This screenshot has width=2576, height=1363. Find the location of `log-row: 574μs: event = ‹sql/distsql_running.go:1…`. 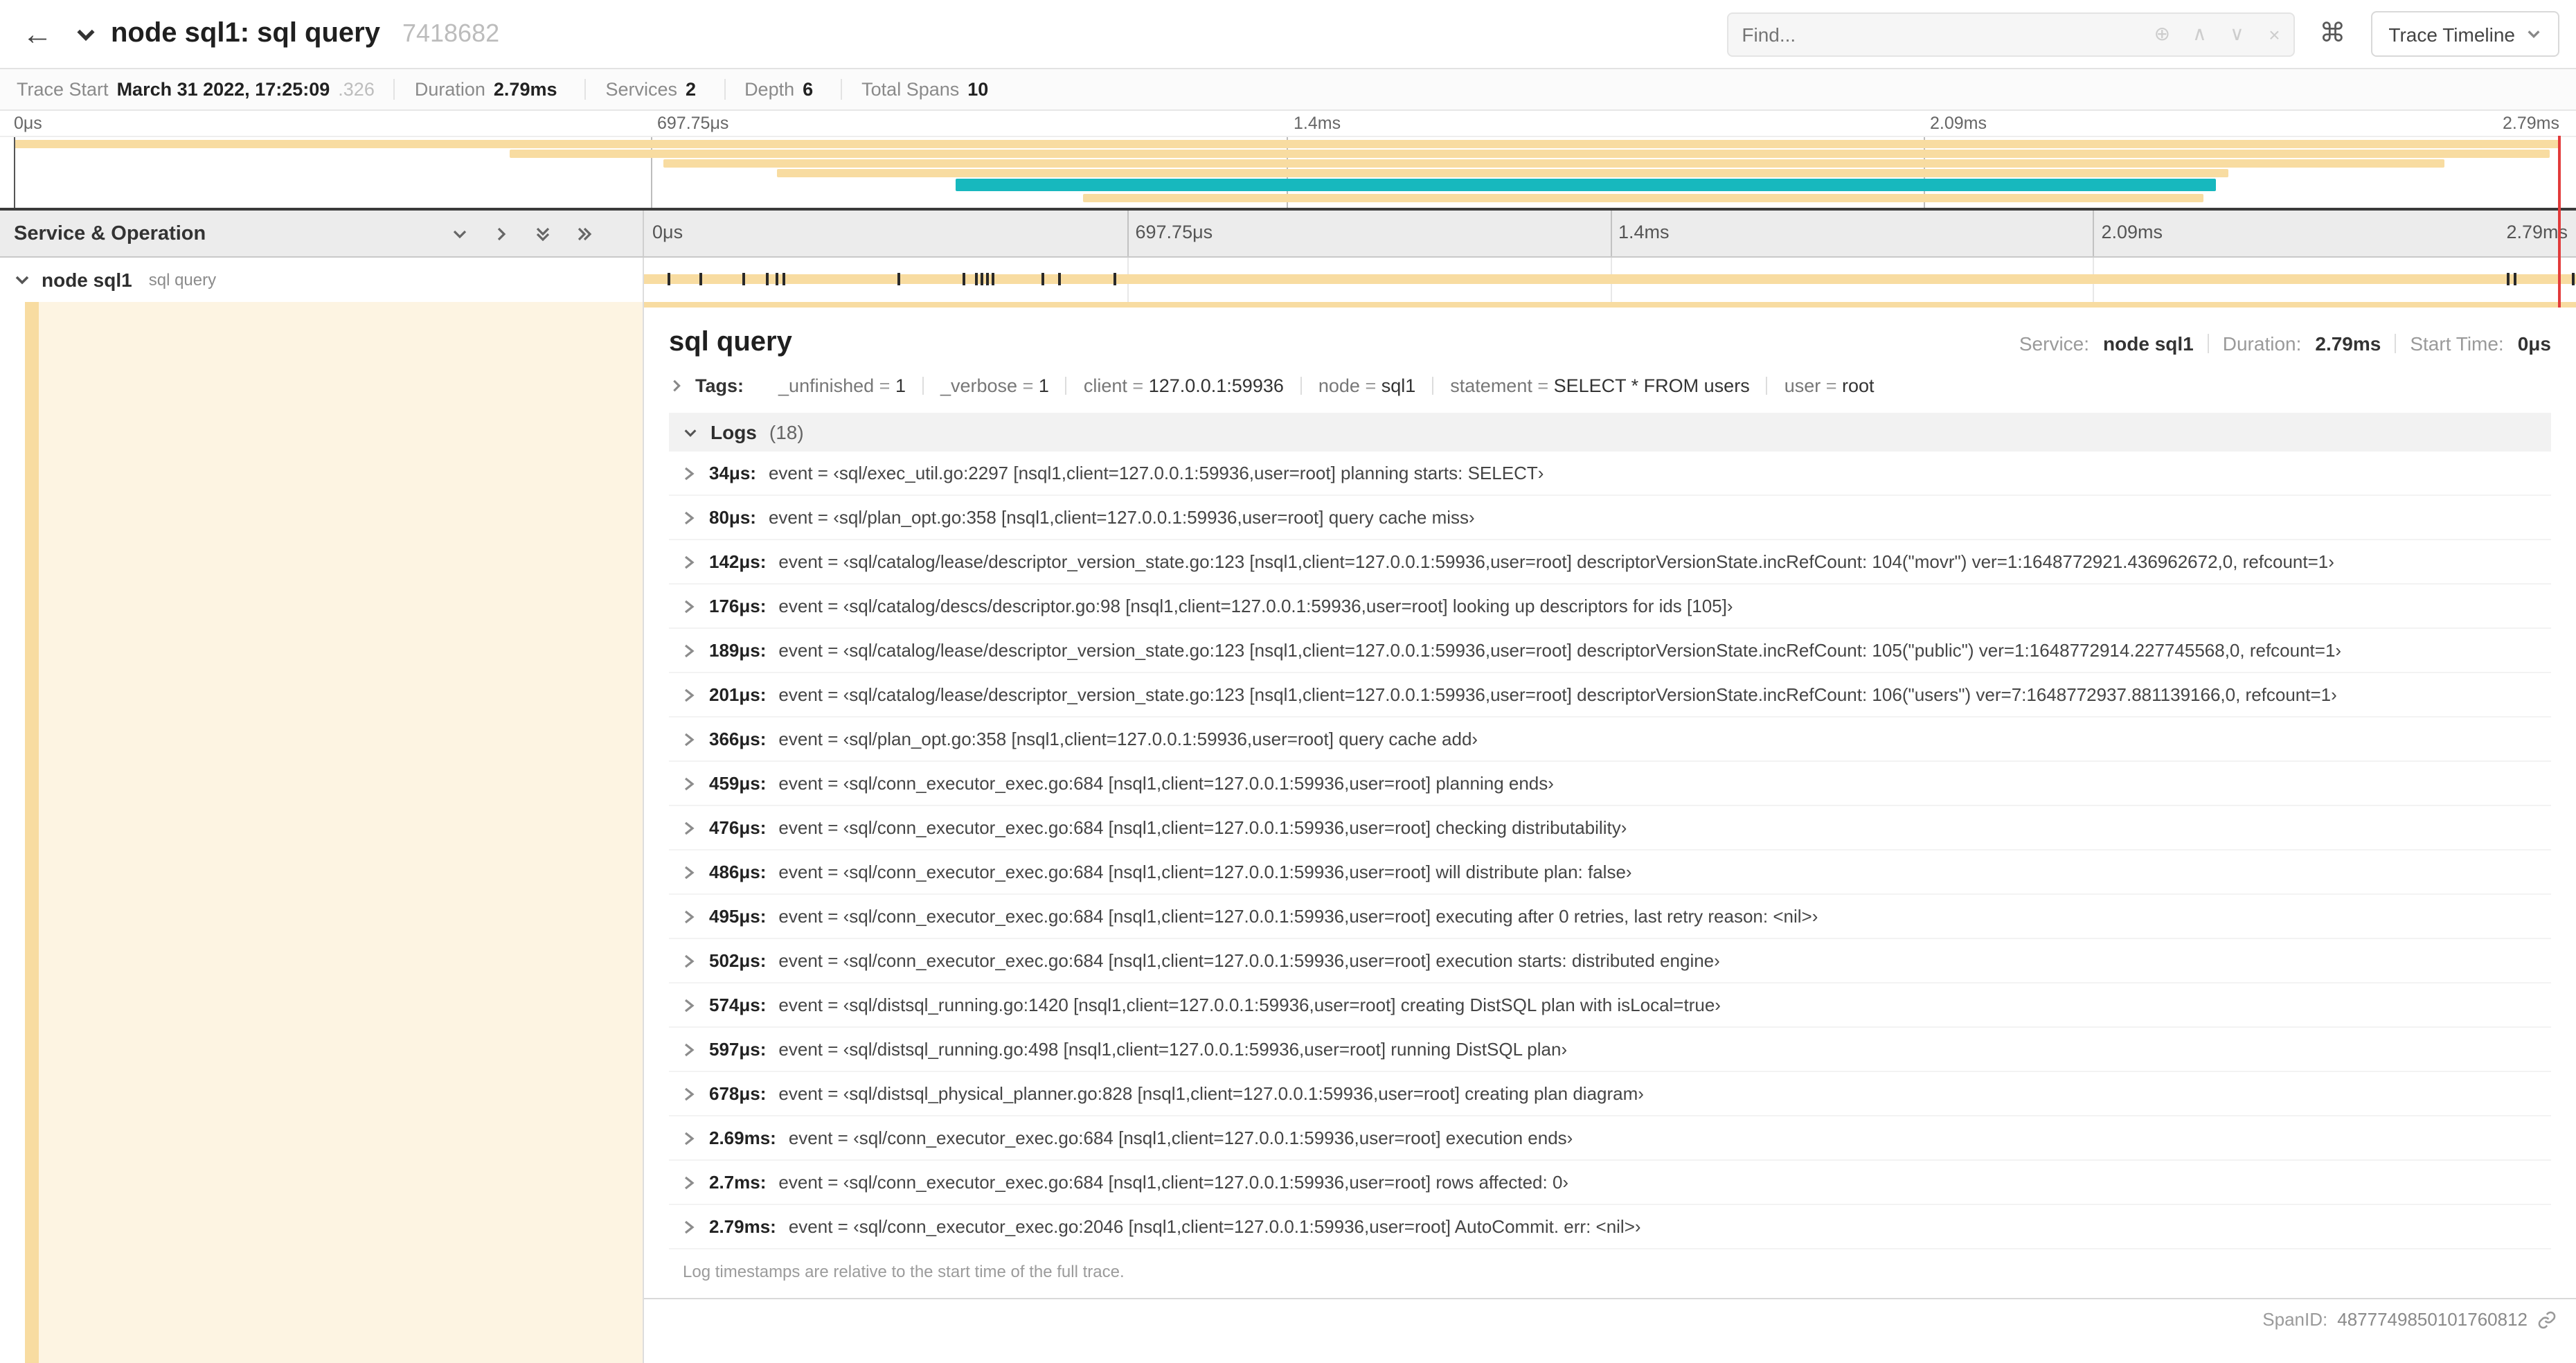

log-row: 574μs: event = ‹sql/distsql_running.go:1… is located at coordinates (1610, 1006).